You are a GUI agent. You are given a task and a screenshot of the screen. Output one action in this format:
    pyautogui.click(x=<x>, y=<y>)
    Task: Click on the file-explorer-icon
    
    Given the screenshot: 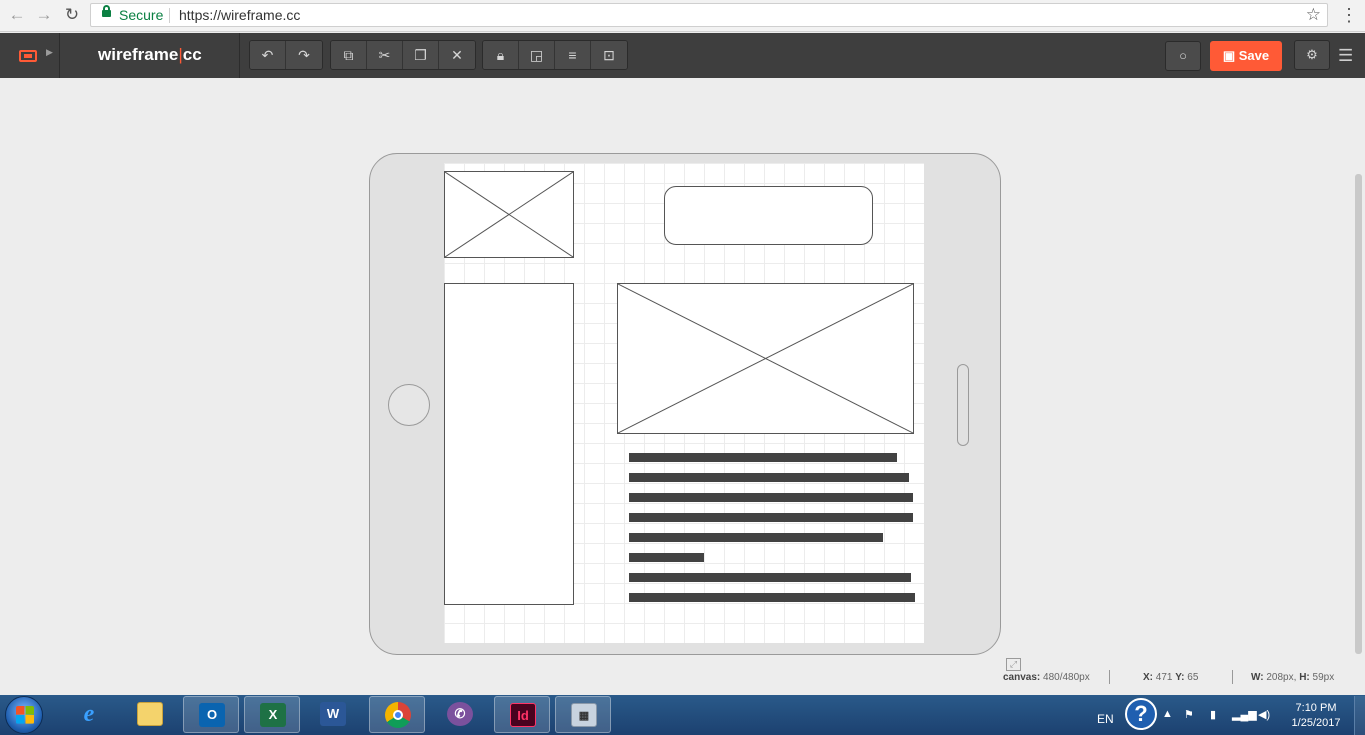 What is the action you would take?
    pyautogui.click(x=150, y=714)
    